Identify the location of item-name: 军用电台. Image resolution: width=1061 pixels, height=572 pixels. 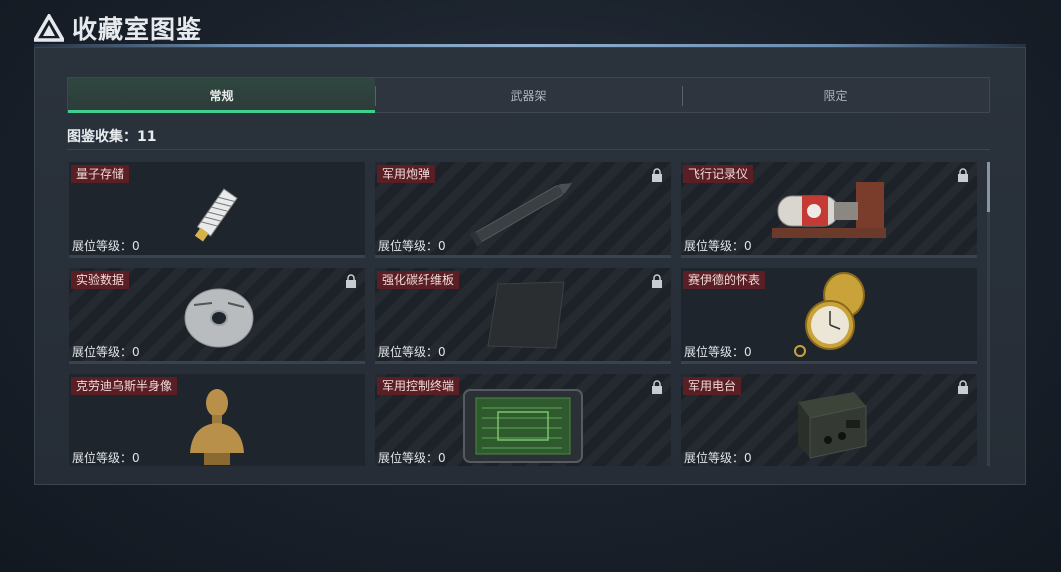
(712, 386).